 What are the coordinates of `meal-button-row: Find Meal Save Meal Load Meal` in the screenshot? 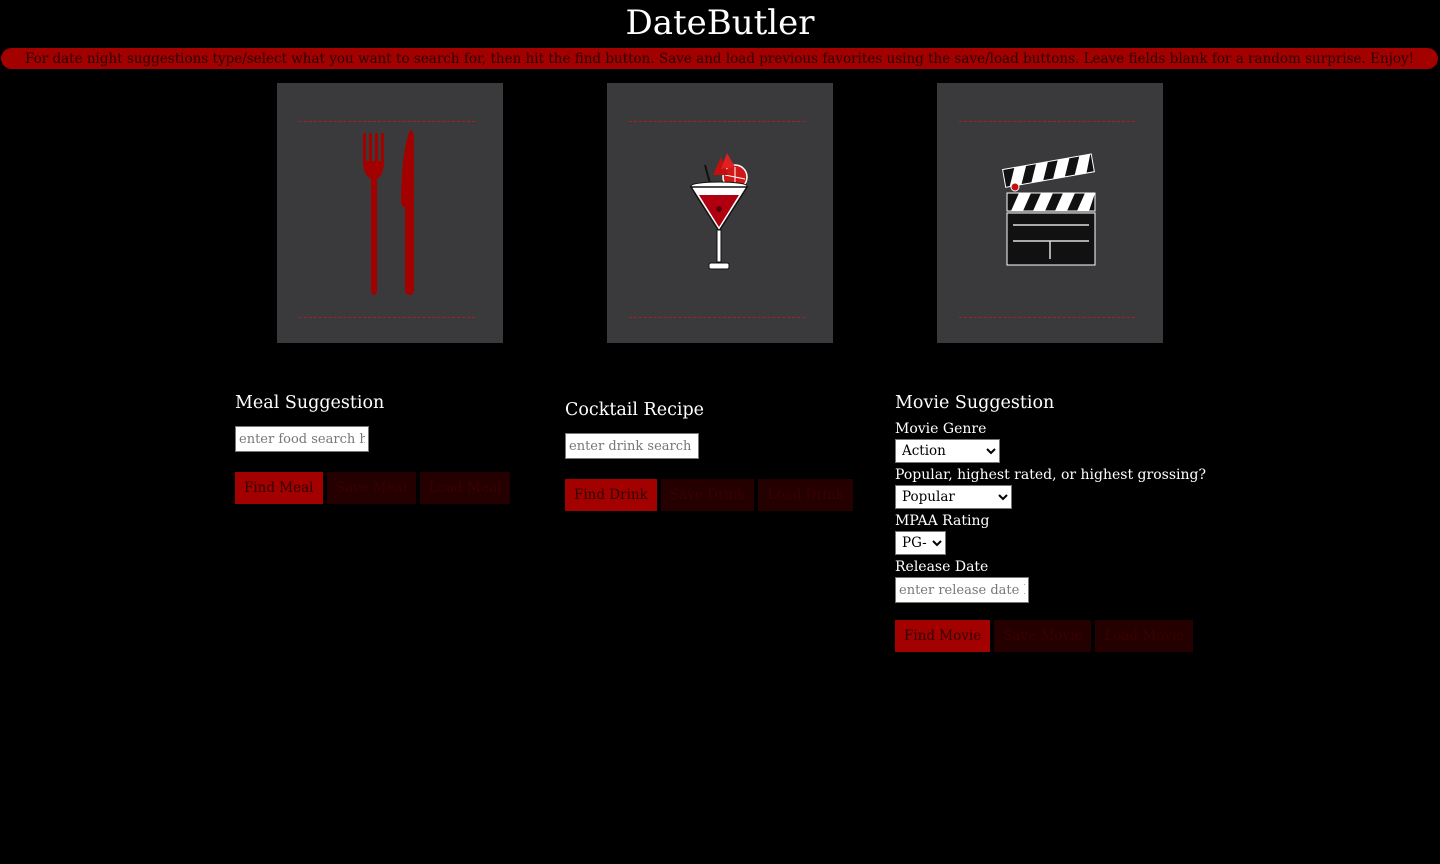 It's located at (373, 488).